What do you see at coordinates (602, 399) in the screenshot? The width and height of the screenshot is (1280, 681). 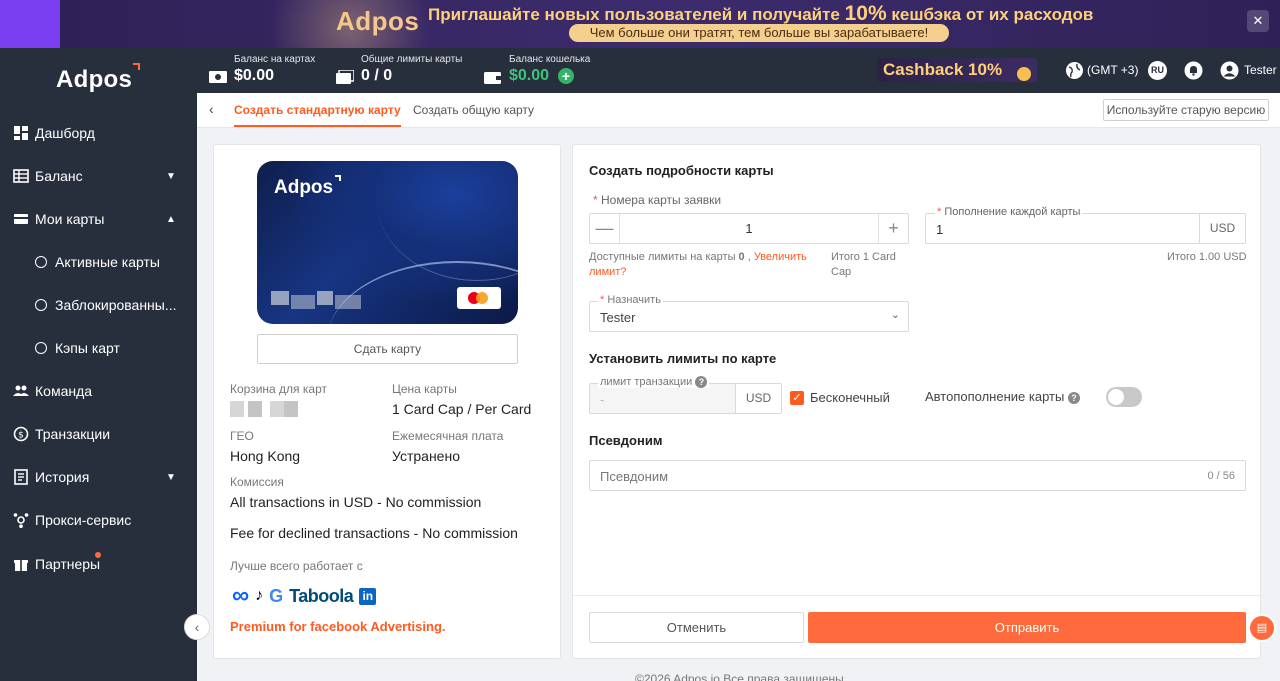 I see `transaction-limit-input: -` at bounding box center [602, 399].